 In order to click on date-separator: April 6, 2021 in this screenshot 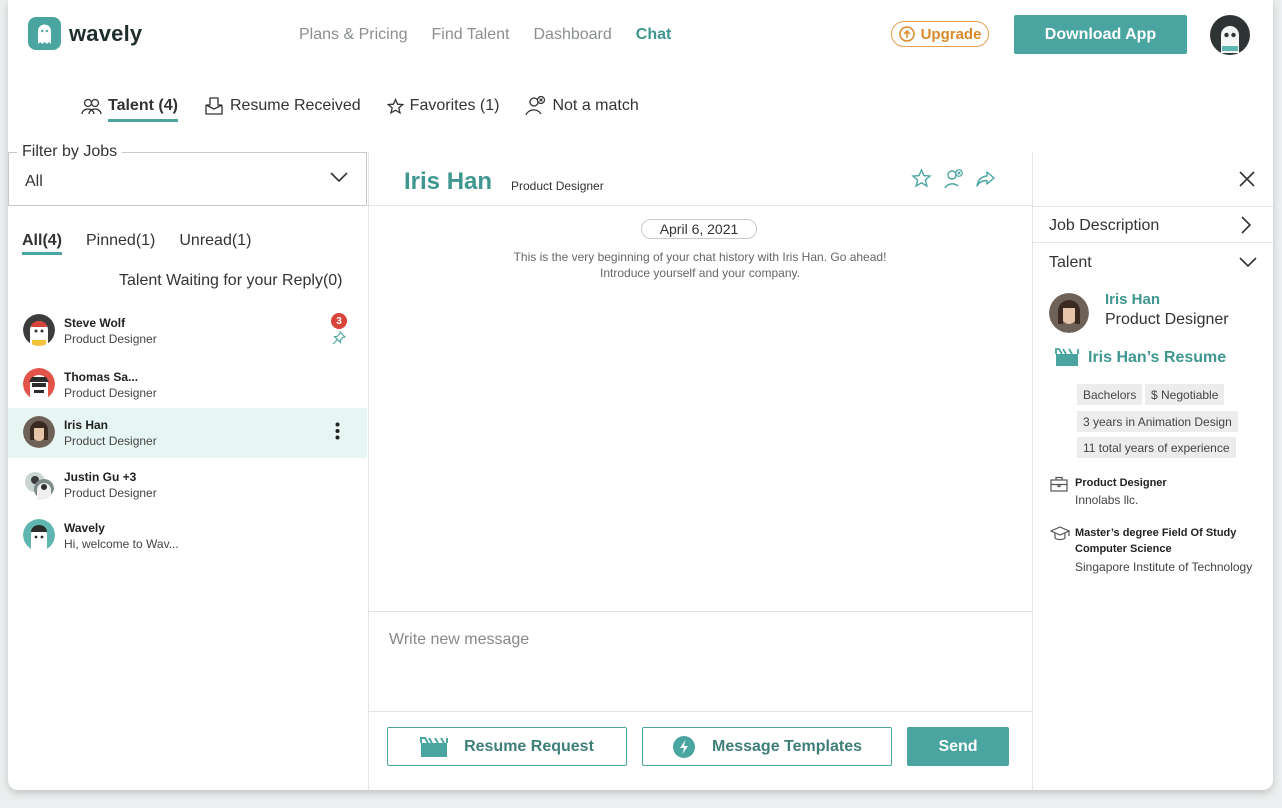, I will do `click(699, 229)`.